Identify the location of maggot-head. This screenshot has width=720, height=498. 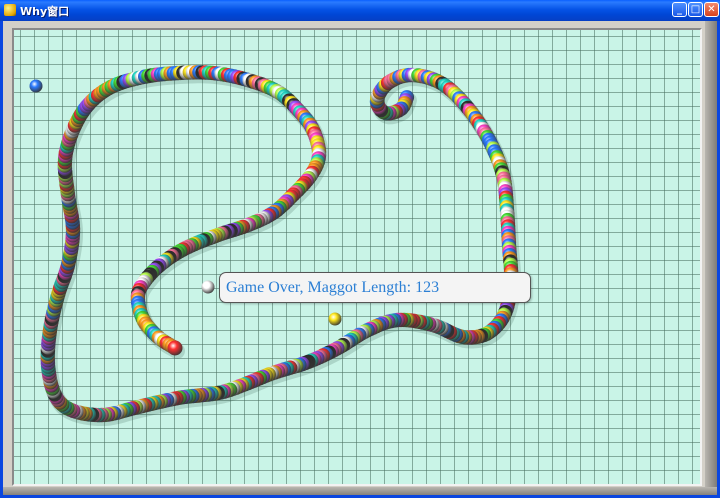
(175, 348).